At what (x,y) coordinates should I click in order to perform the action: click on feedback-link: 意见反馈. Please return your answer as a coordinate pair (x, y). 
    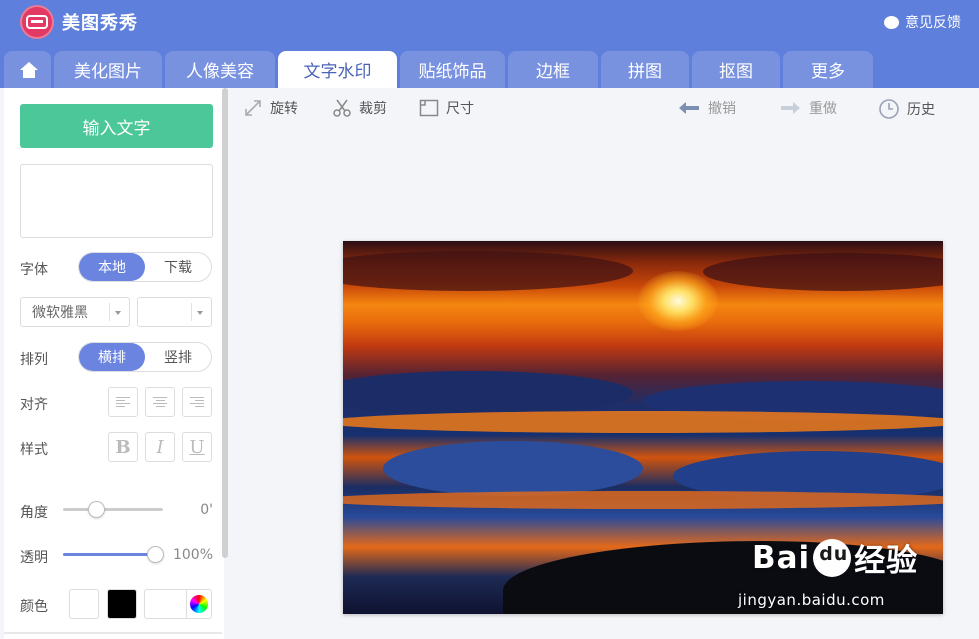
    Looking at the image, I should click on (922, 21).